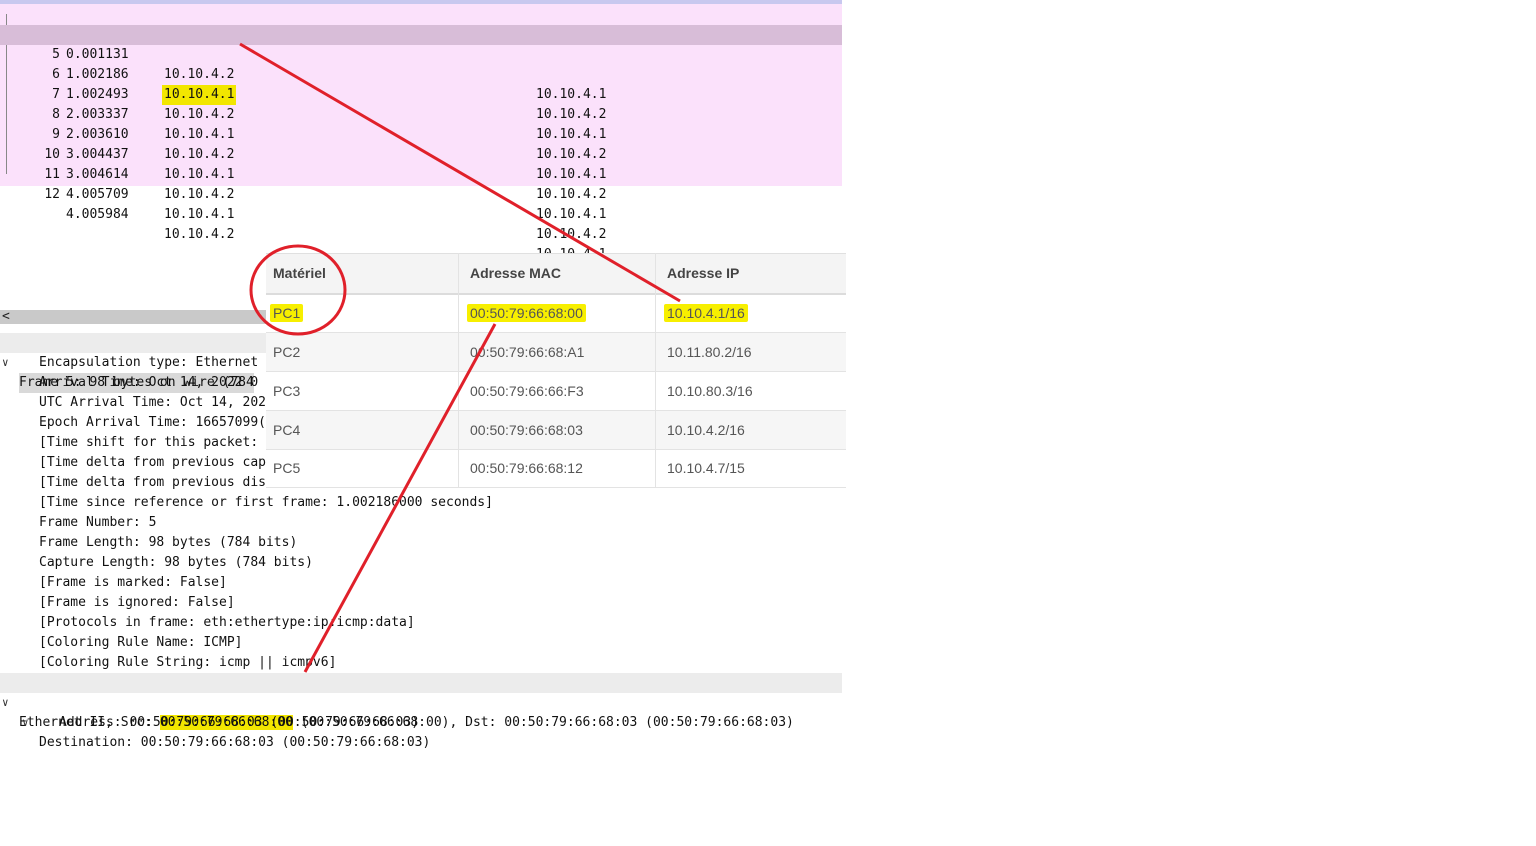 The height and width of the screenshot is (846, 1536). What do you see at coordinates (152, 423) in the screenshot?
I see `detail-line: Epoch Arrival Time: 16657099(` at bounding box center [152, 423].